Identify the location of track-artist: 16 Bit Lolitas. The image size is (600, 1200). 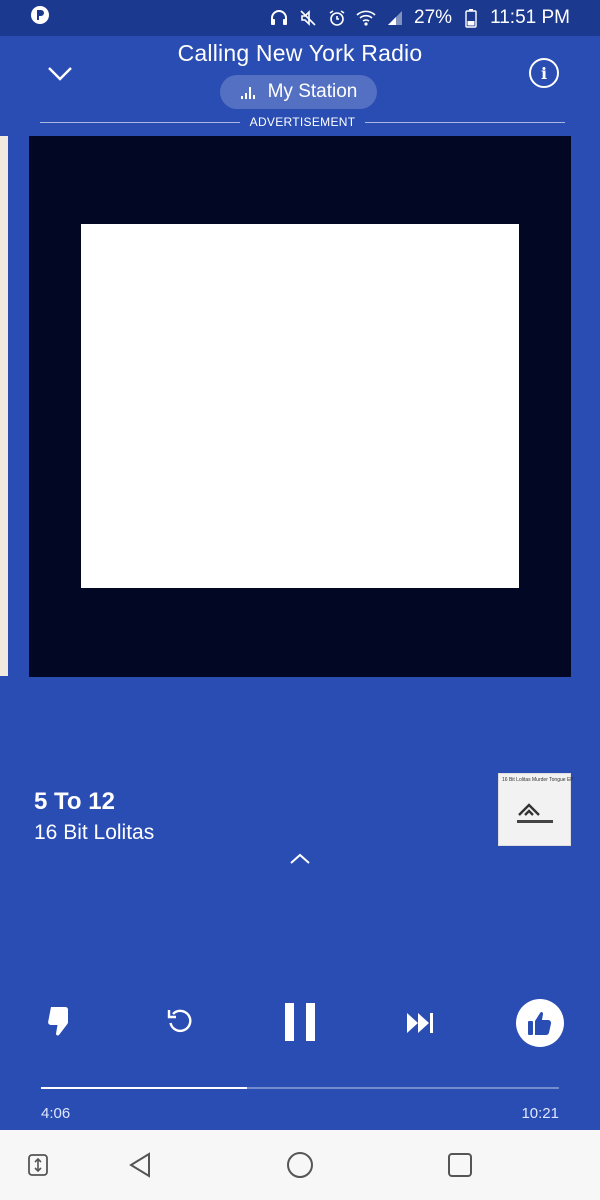
(94, 832).